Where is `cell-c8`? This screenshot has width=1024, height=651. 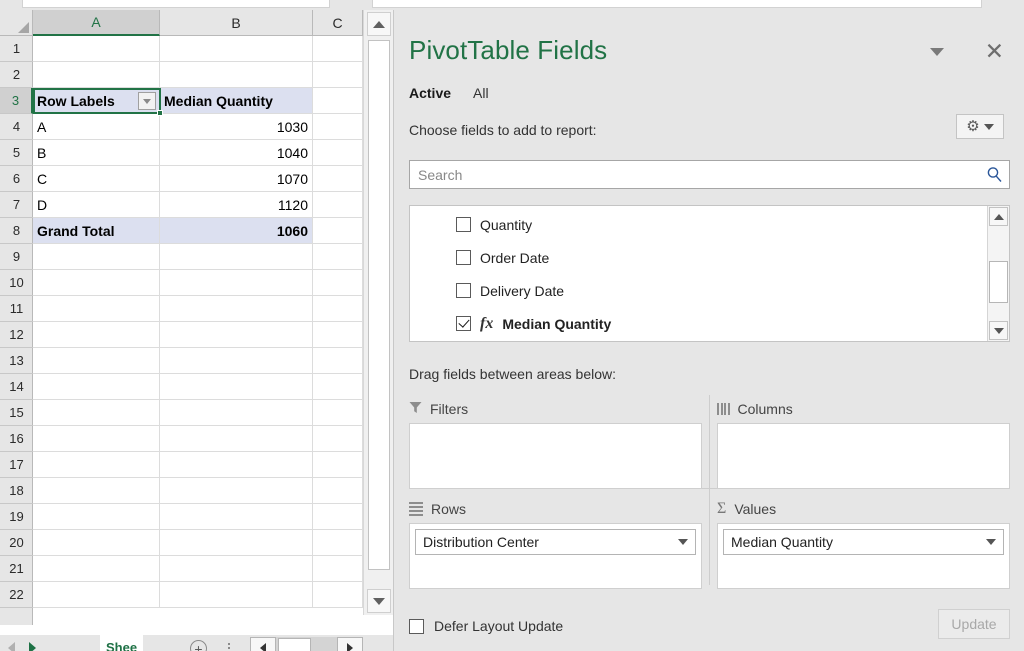 cell-c8 is located at coordinates (338, 230).